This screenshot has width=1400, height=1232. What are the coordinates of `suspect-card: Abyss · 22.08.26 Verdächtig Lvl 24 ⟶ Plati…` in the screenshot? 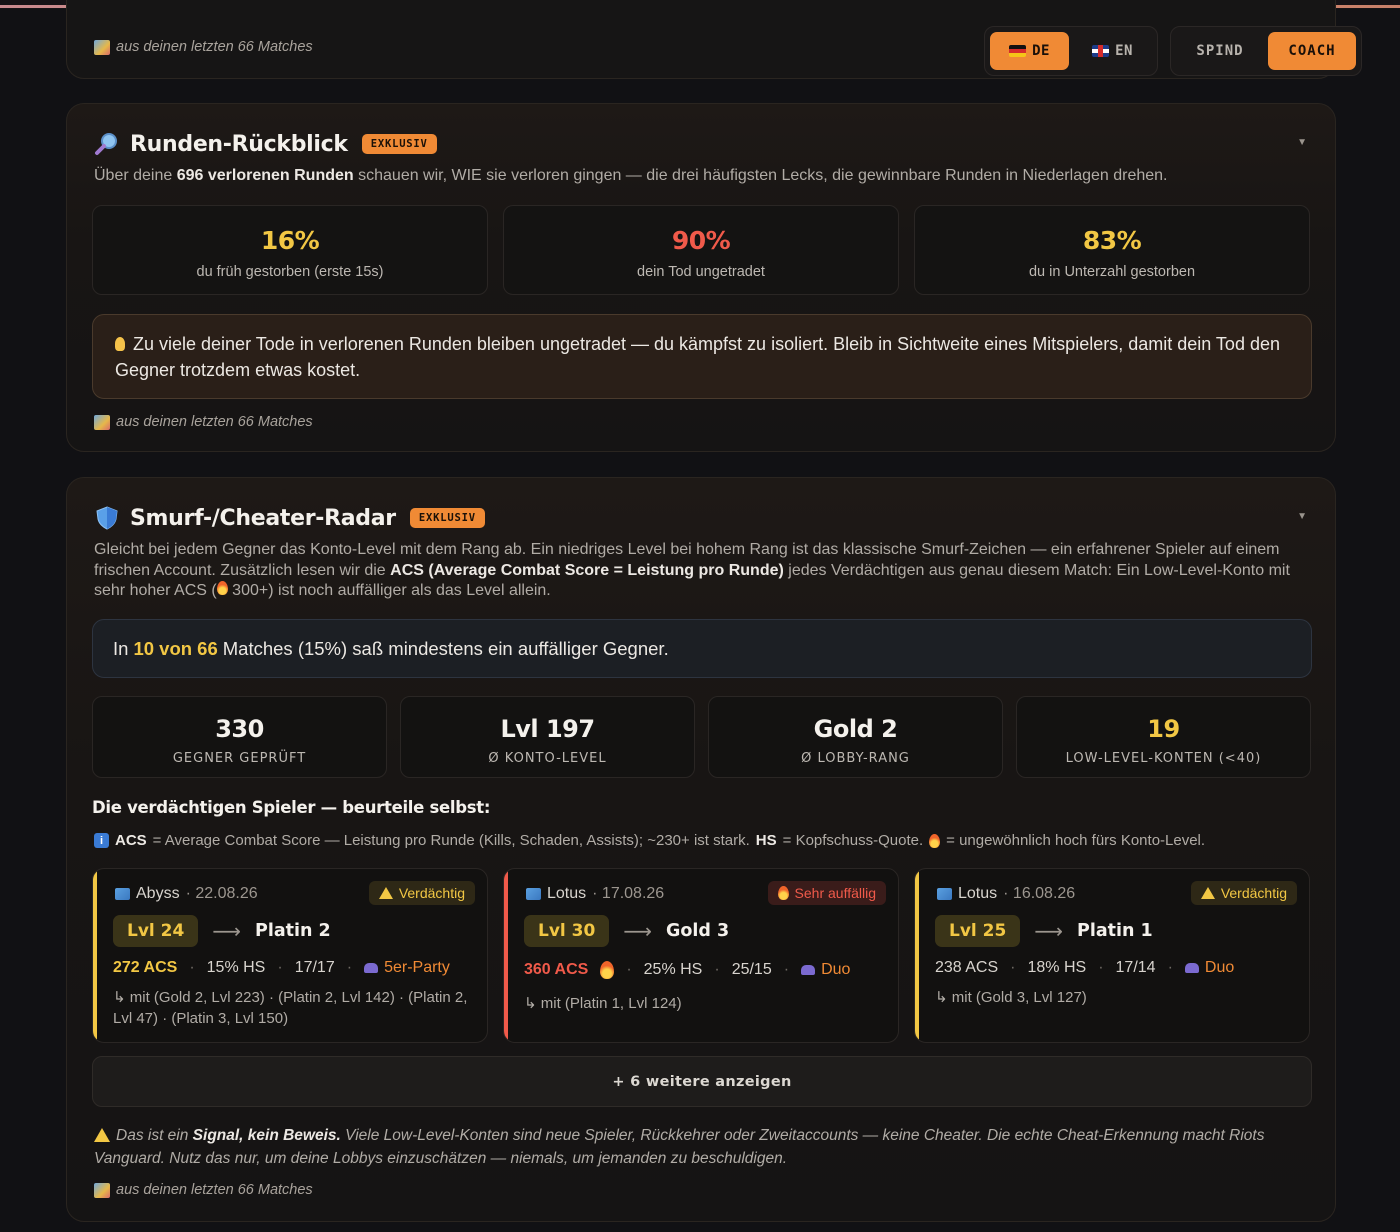 It's located at (290, 955).